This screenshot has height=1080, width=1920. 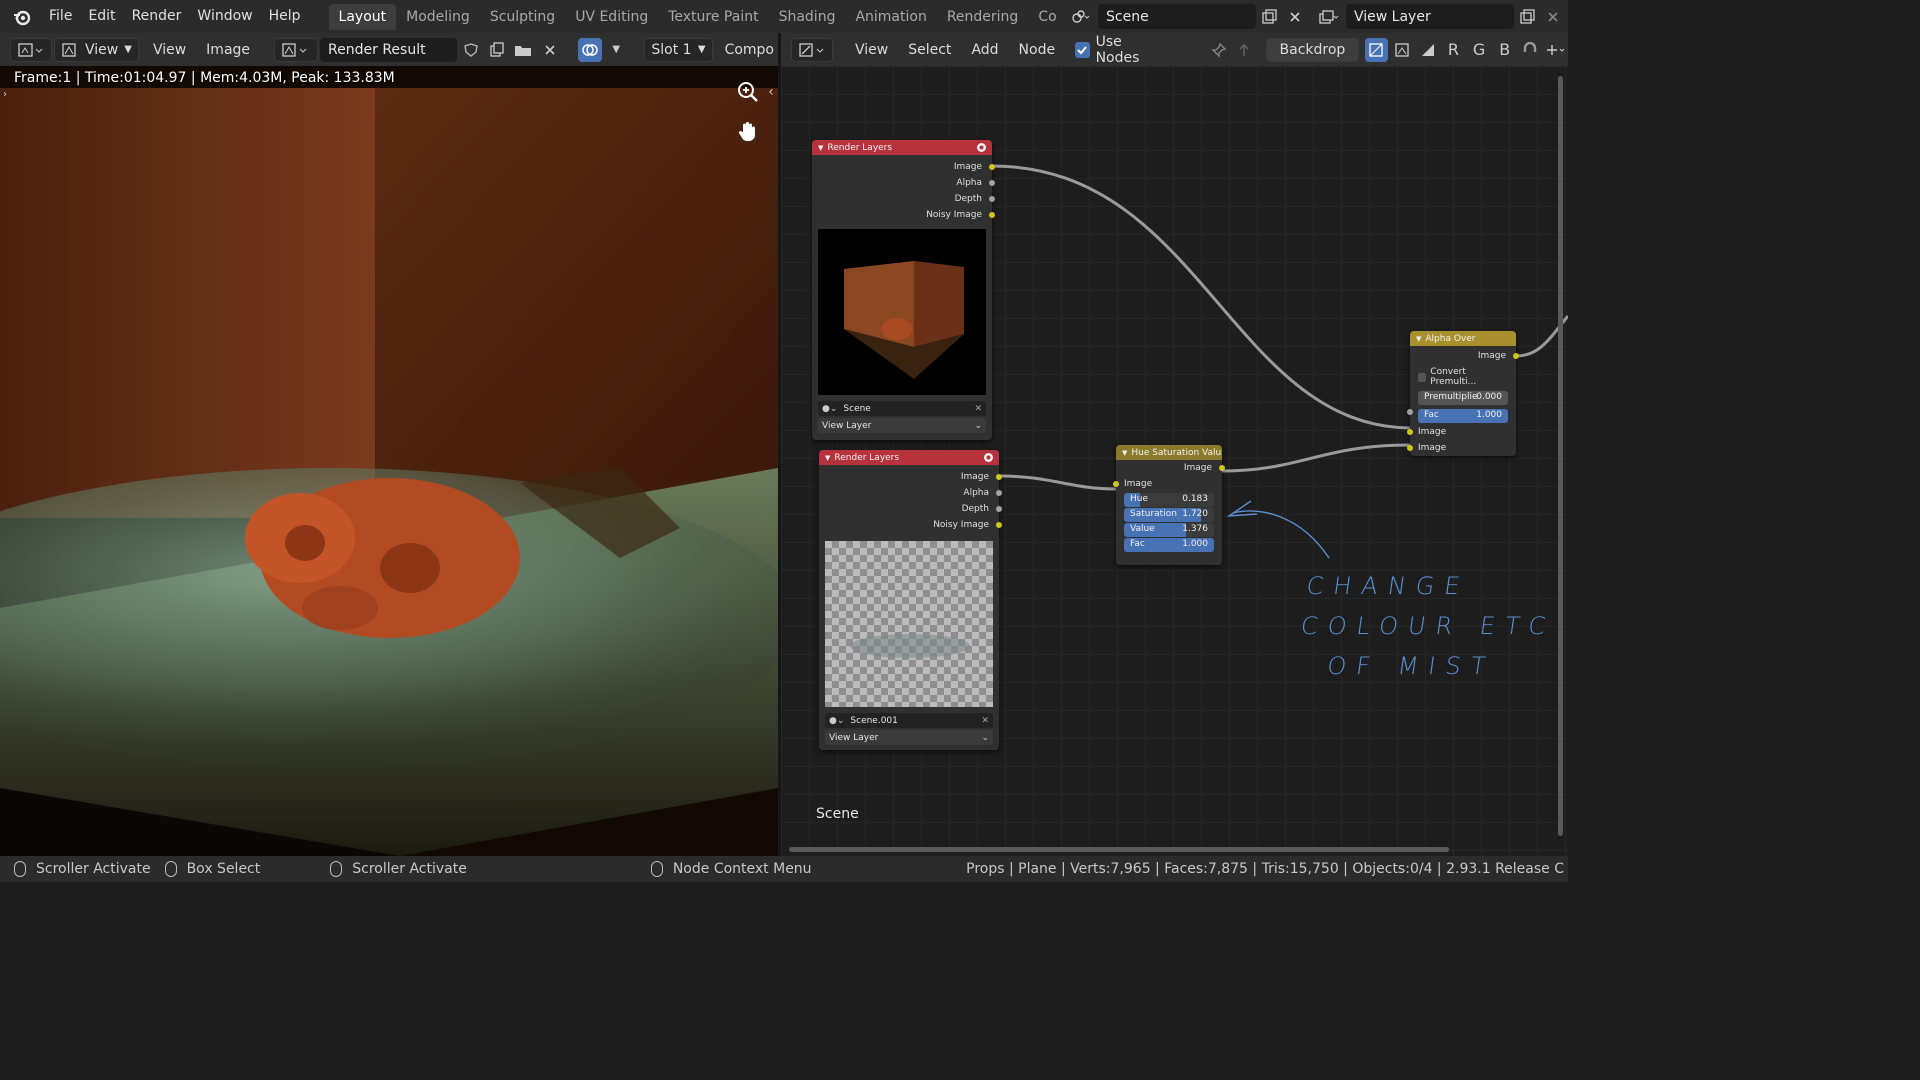 I want to click on tab-sculpting: Sculpting, so click(x=522, y=17).